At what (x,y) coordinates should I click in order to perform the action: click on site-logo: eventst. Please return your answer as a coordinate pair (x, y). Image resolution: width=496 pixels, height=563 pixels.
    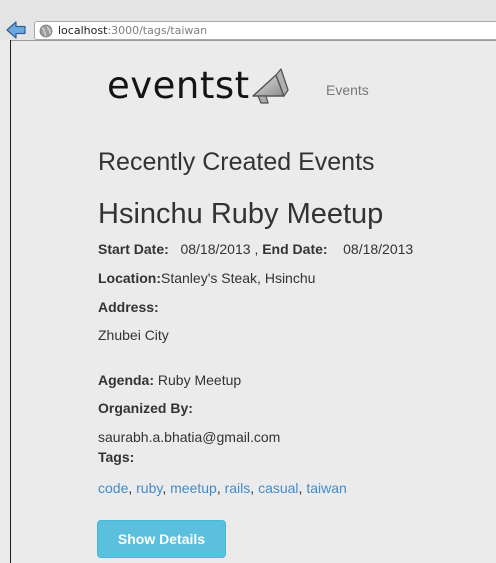
    Looking at the image, I should click on (198, 86).